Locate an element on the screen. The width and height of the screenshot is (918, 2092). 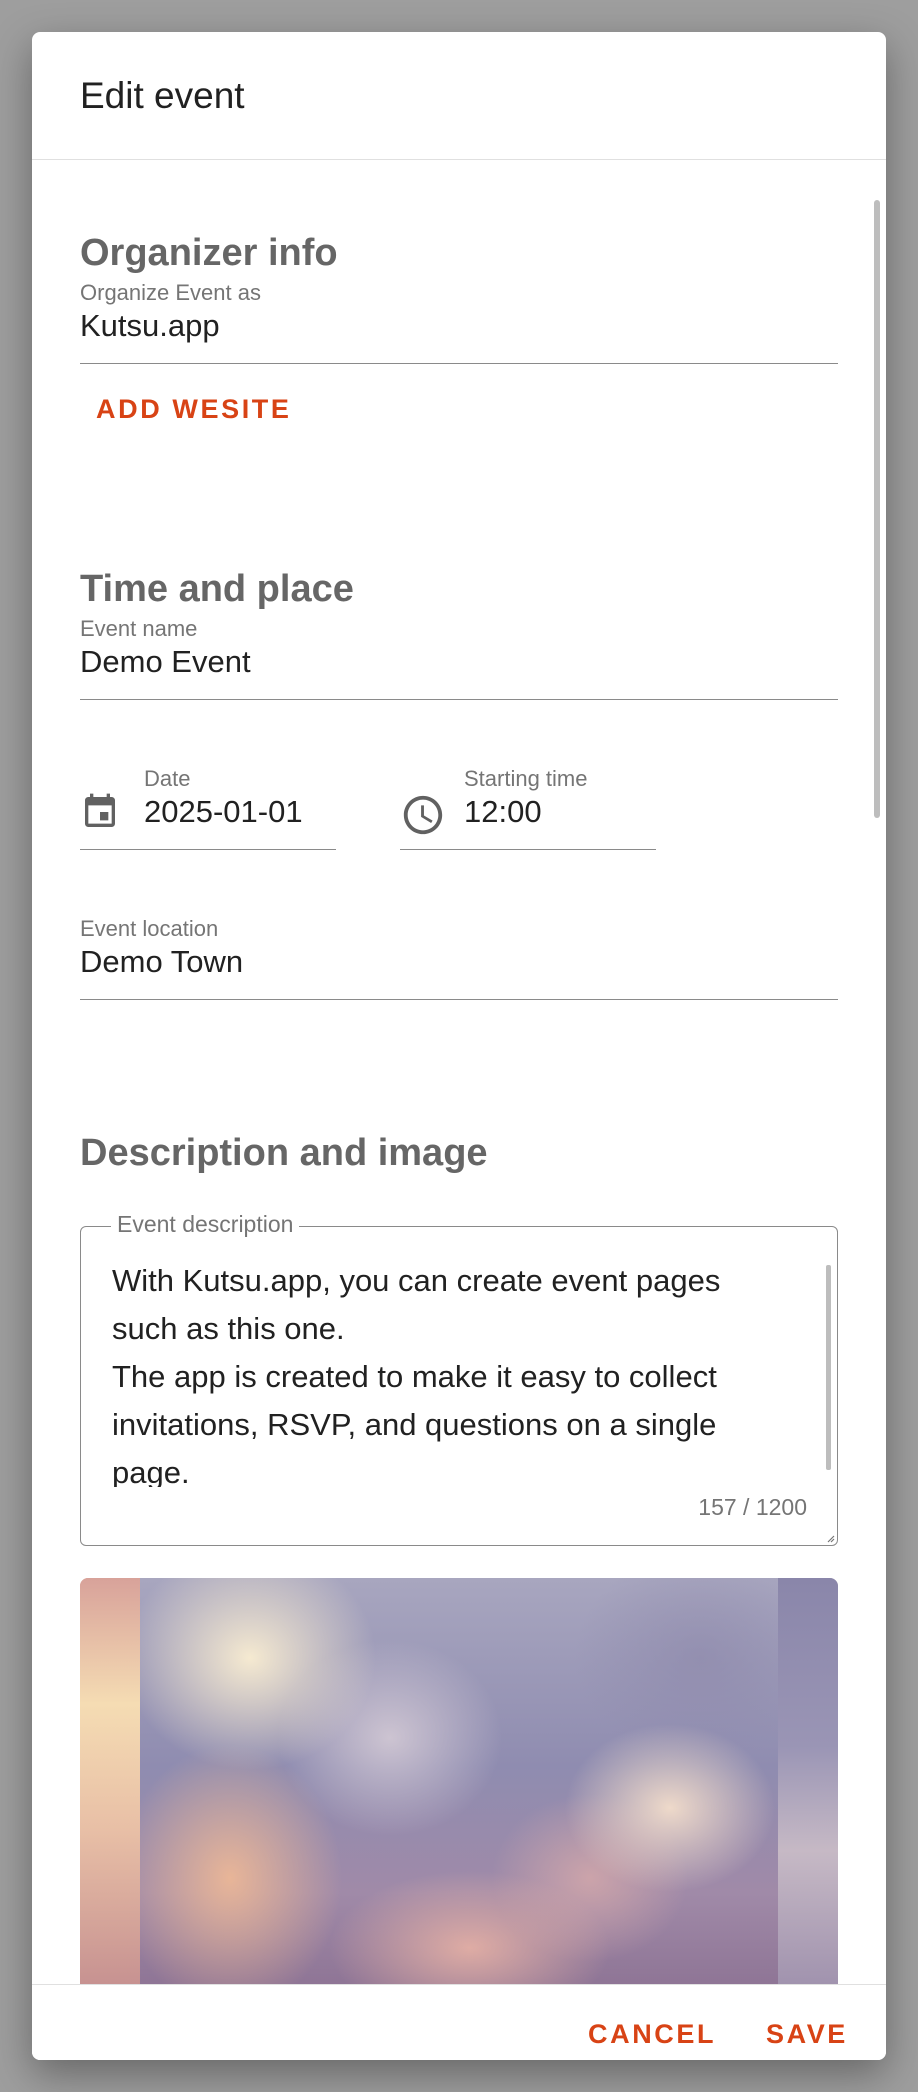
event-name-label: Event name is located at coordinates (139, 628).